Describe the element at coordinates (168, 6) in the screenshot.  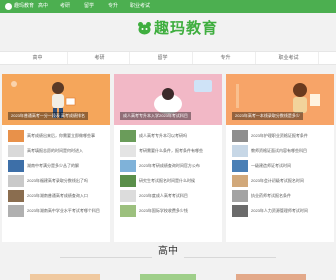
I see `top-nav-bar: 趣玛教育 高中 考研 留学 专升 职业考试` at that location.